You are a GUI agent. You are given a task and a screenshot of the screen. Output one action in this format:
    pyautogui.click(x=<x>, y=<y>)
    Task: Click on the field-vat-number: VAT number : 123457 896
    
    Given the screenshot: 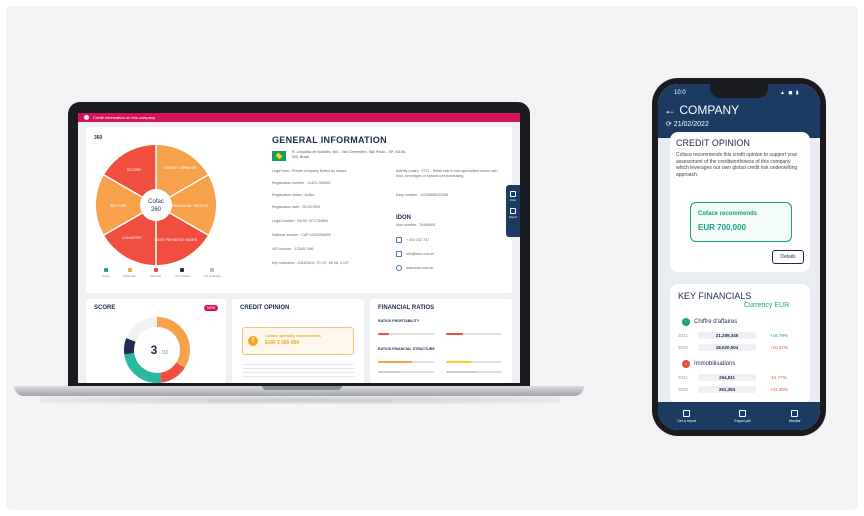 What is the action you would take?
    pyautogui.click(x=293, y=249)
    